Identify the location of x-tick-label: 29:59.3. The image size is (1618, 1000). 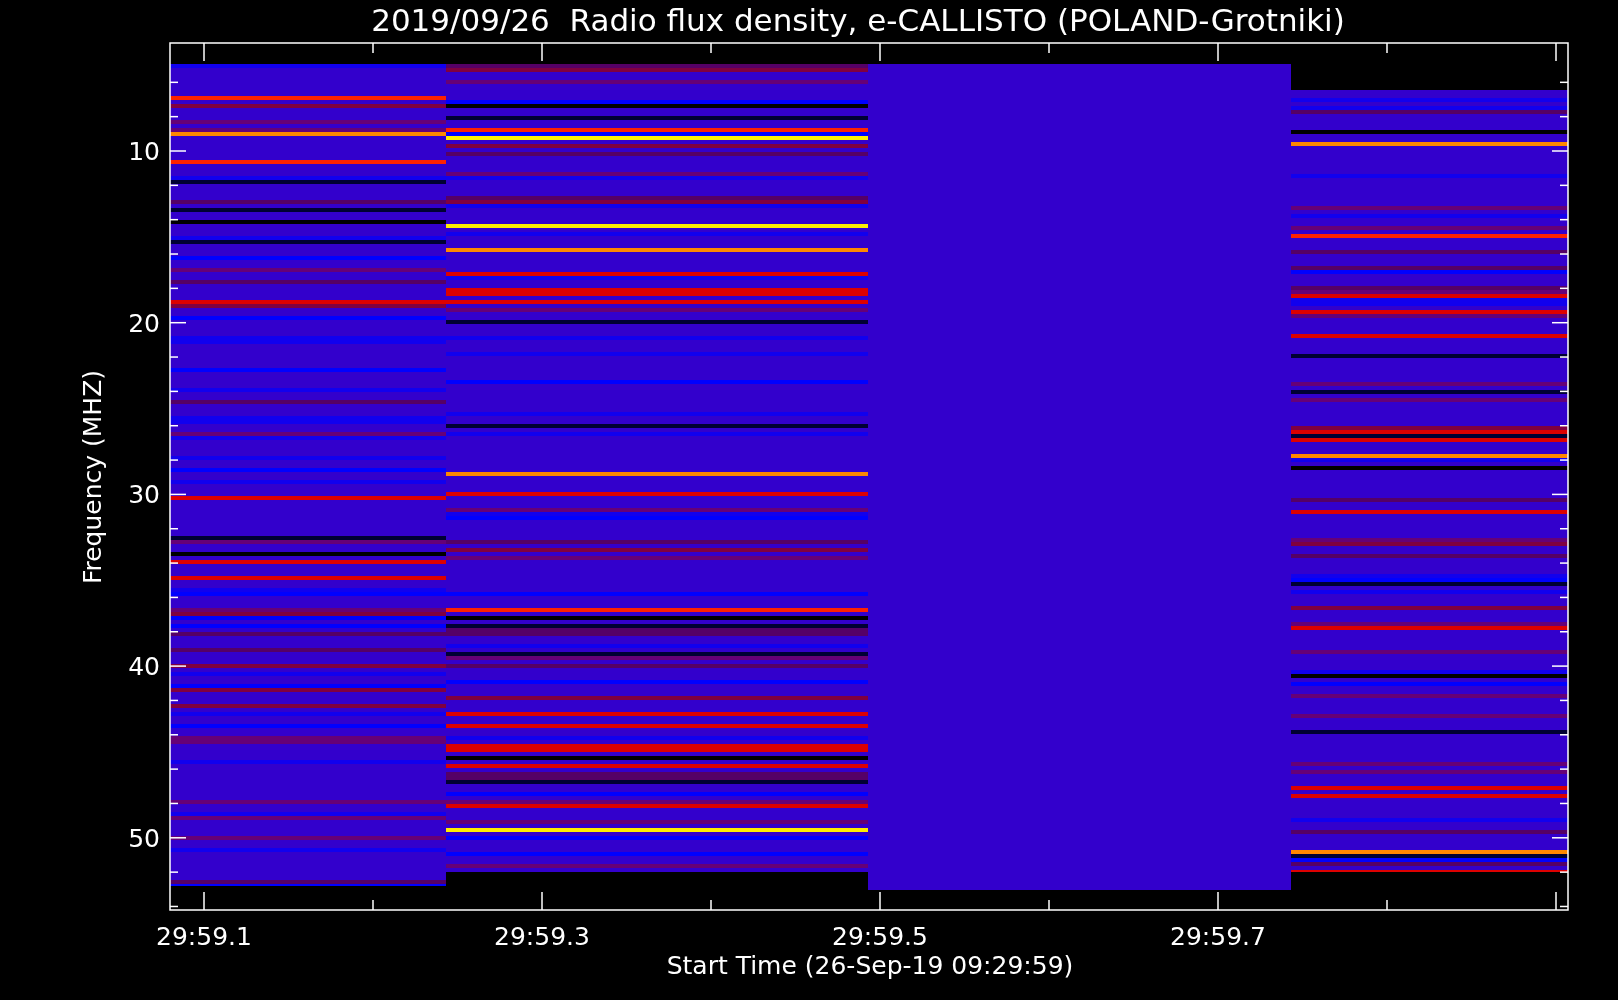
(542, 936).